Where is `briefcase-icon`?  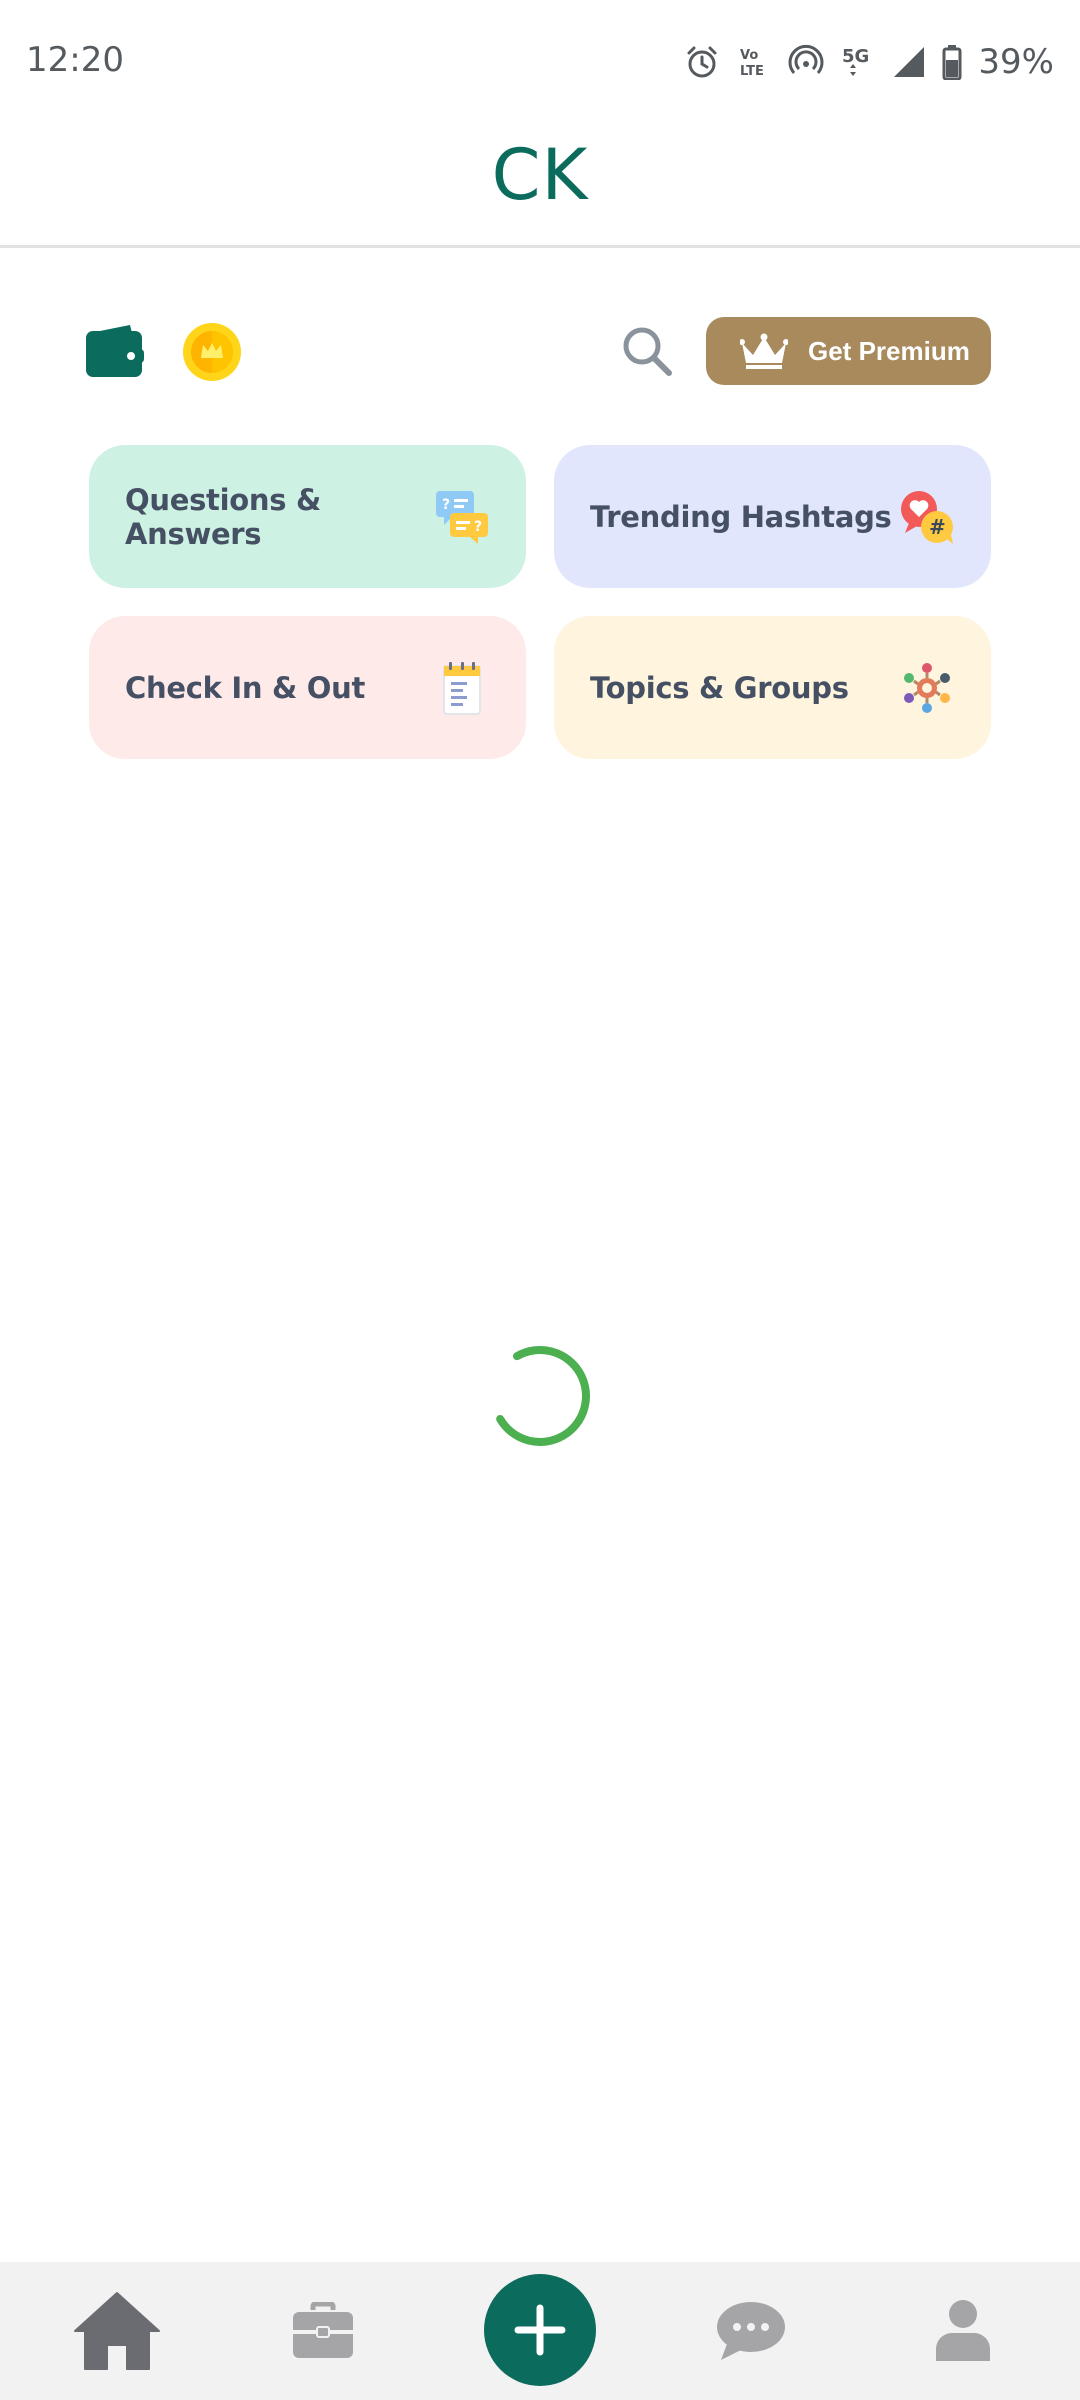 briefcase-icon is located at coordinates (323, 2330).